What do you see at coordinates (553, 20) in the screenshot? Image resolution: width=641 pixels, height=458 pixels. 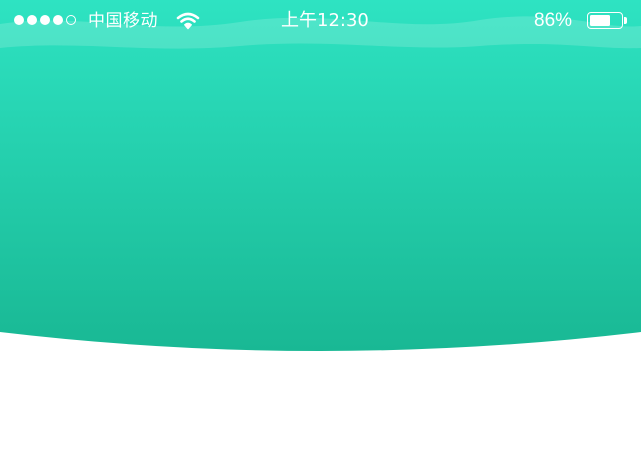 I see `battery-percentage: 86%` at bounding box center [553, 20].